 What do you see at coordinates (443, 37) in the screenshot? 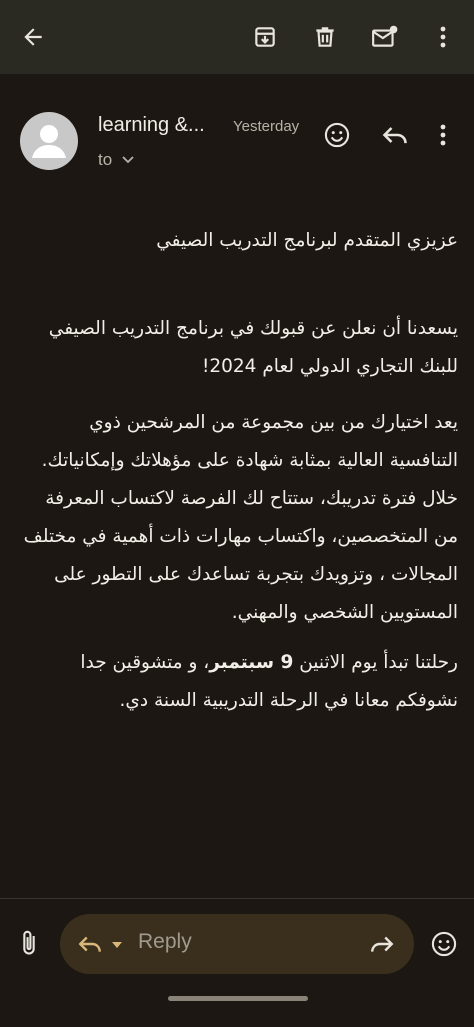
I see `more-icon` at bounding box center [443, 37].